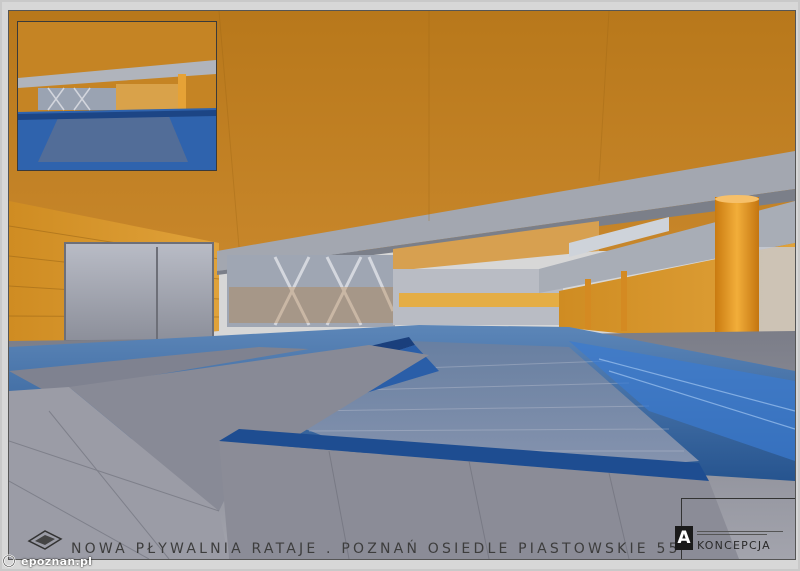 The height and width of the screenshot is (571, 800). What do you see at coordinates (45, 540) in the screenshot?
I see `compass-icon` at bounding box center [45, 540].